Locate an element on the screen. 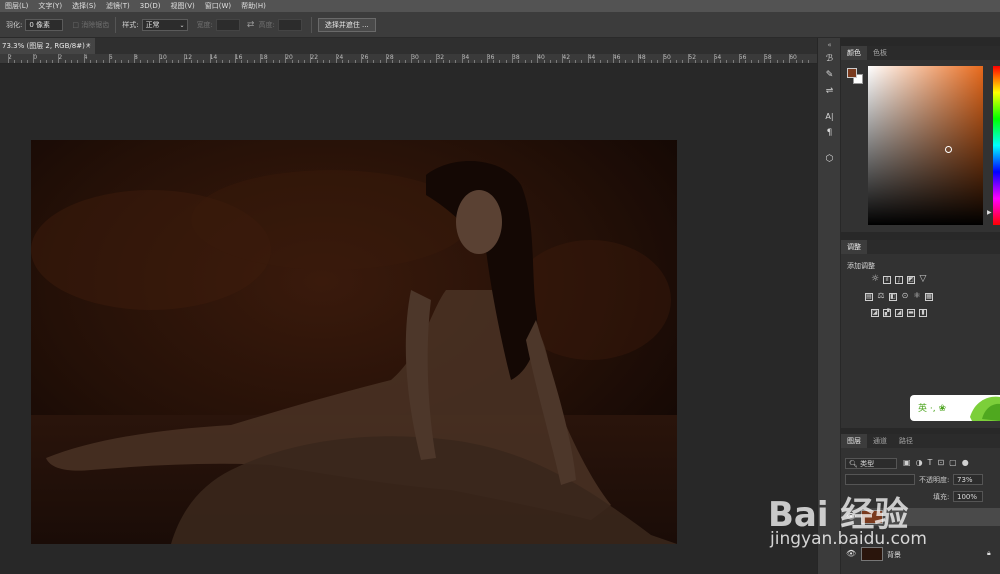  opacity-input: 73% is located at coordinates (968, 479).